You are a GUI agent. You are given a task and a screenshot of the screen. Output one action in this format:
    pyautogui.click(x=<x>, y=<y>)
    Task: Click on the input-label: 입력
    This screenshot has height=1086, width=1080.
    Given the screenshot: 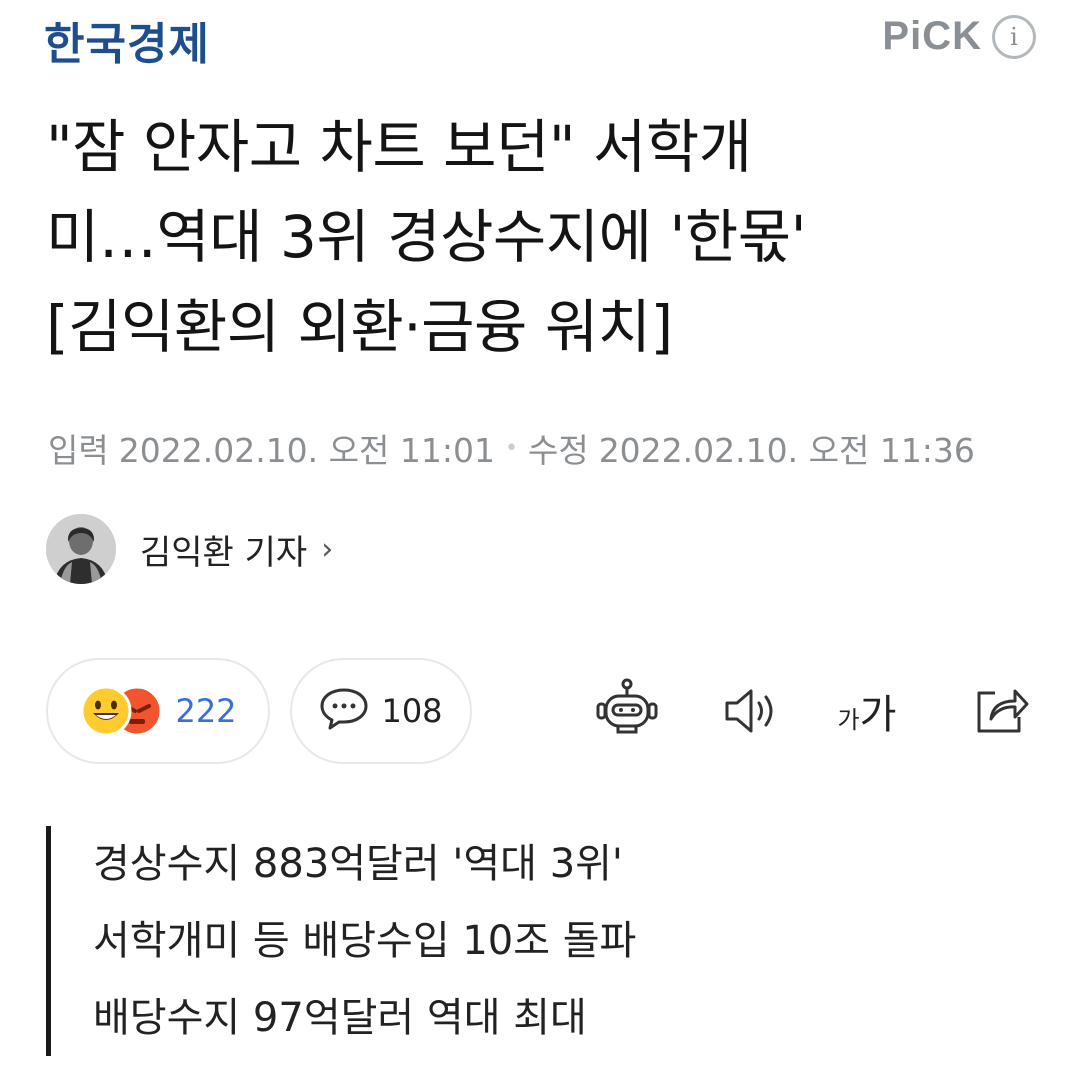 What is the action you would take?
    pyautogui.click(x=78, y=450)
    